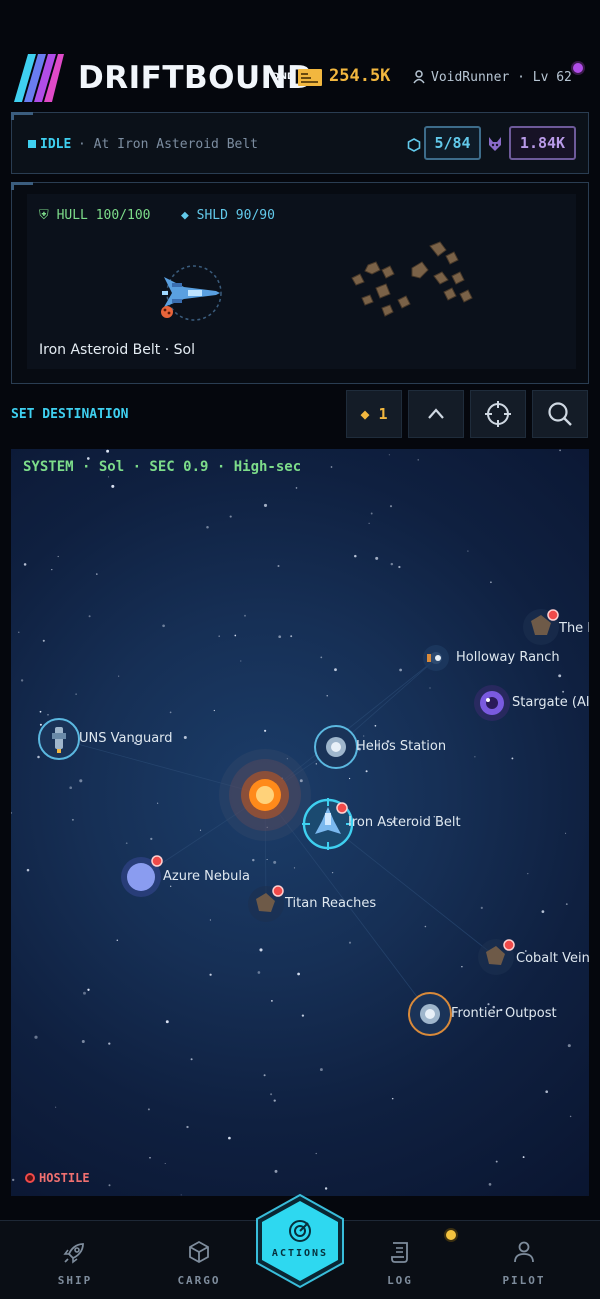  What do you see at coordinates (300, 1241) in the screenshot?
I see `actions-button` at bounding box center [300, 1241].